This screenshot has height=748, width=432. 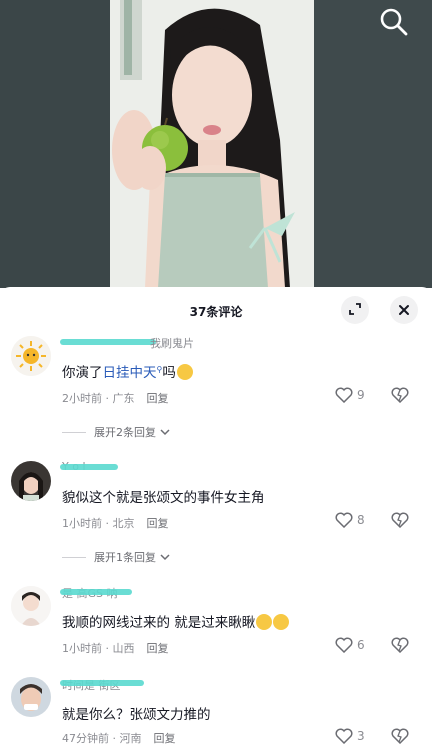 I want to click on comment-location: 河南, so click(x=130, y=738).